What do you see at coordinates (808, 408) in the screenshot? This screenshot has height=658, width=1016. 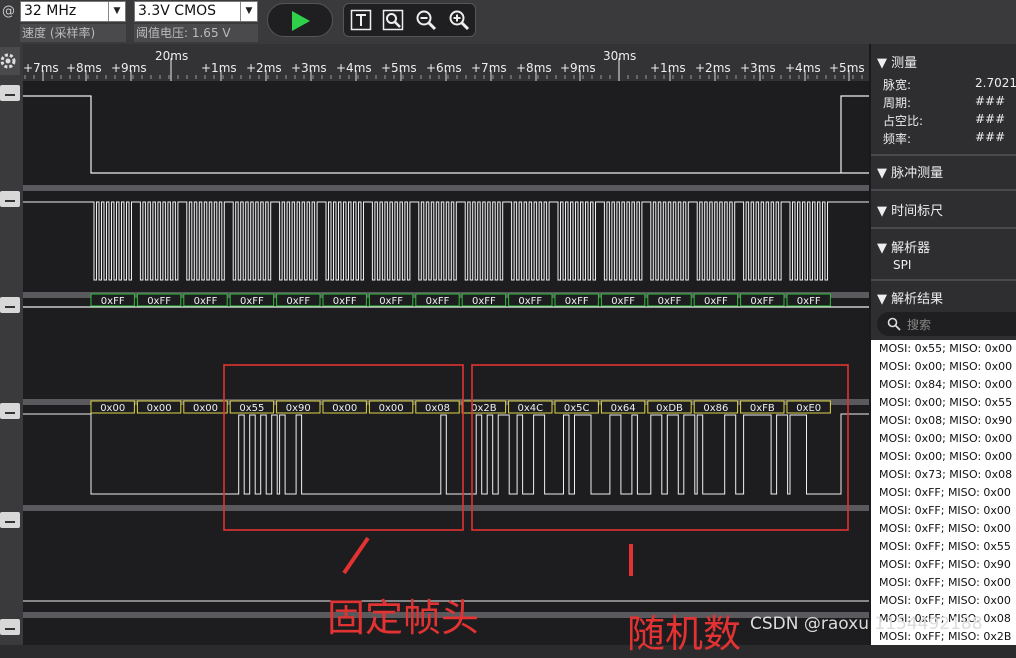 I see `miso-byte-label: 0xE0` at bounding box center [808, 408].